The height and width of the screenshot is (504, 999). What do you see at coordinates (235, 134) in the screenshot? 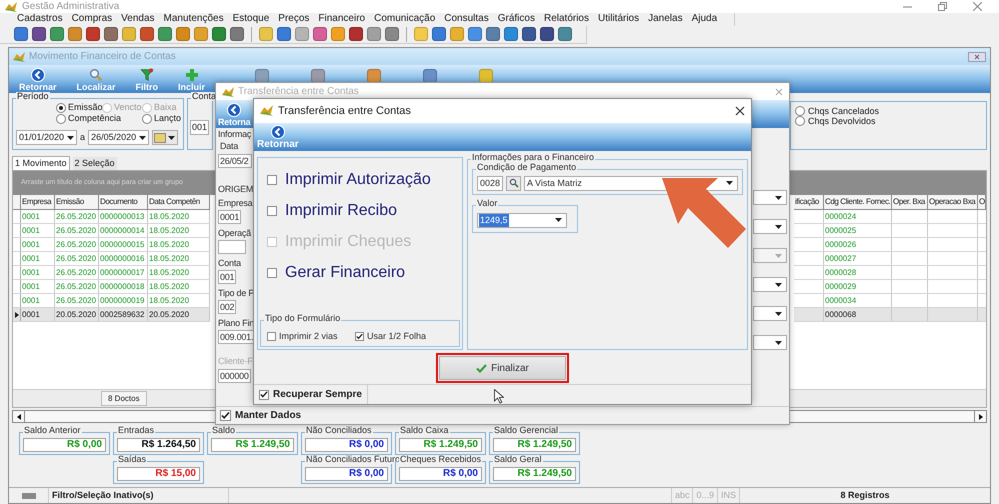
I see `group-label: Informaç` at bounding box center [235, 134].